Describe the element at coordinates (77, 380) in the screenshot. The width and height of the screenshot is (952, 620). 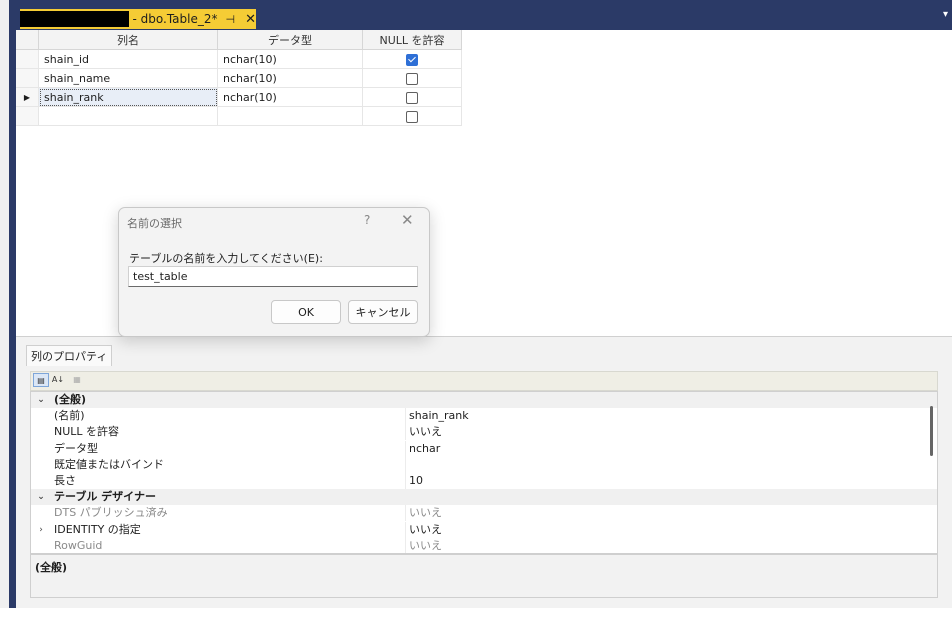
I see `property-pages-icon: ▦` at that location.